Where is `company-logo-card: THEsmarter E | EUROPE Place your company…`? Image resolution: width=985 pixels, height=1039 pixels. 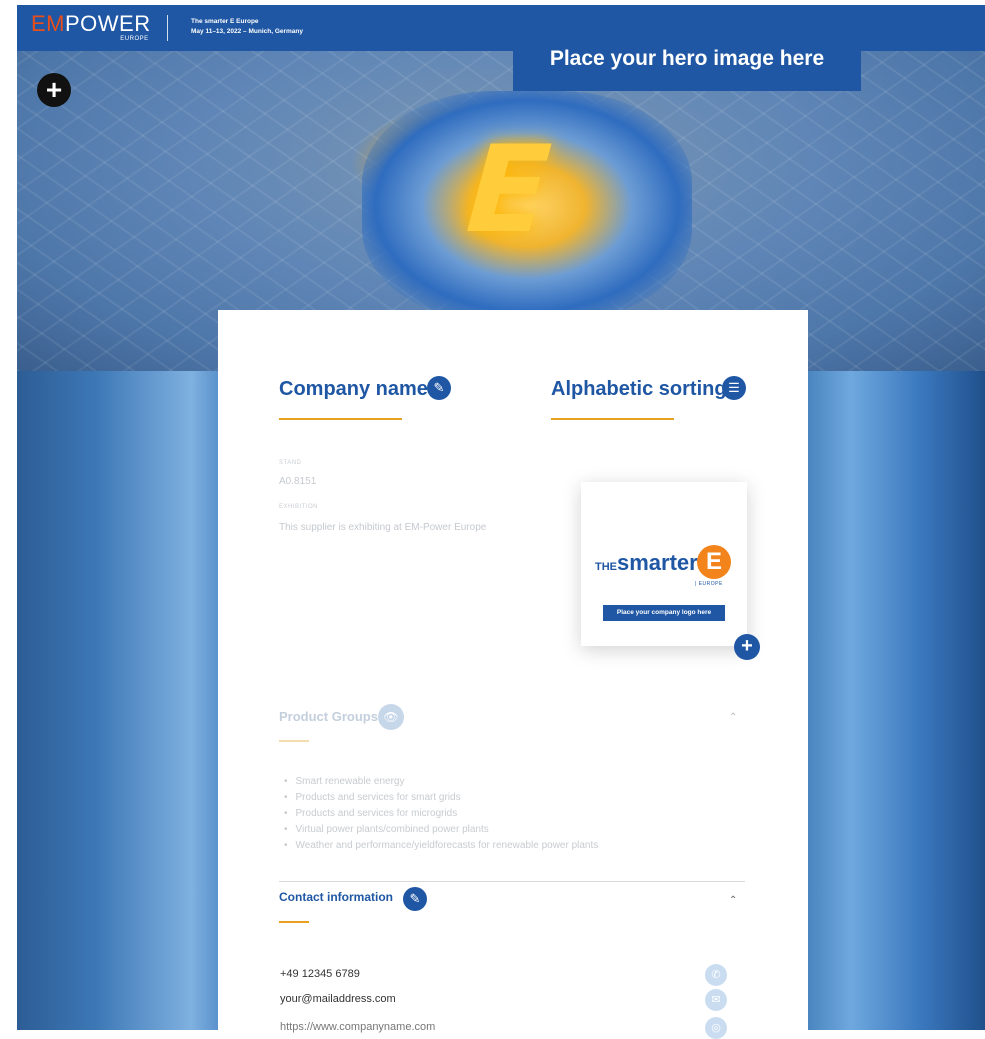
company-logo-card: THEsmarter E | EUROPE Place your company… is located at coordinates (664, 564).